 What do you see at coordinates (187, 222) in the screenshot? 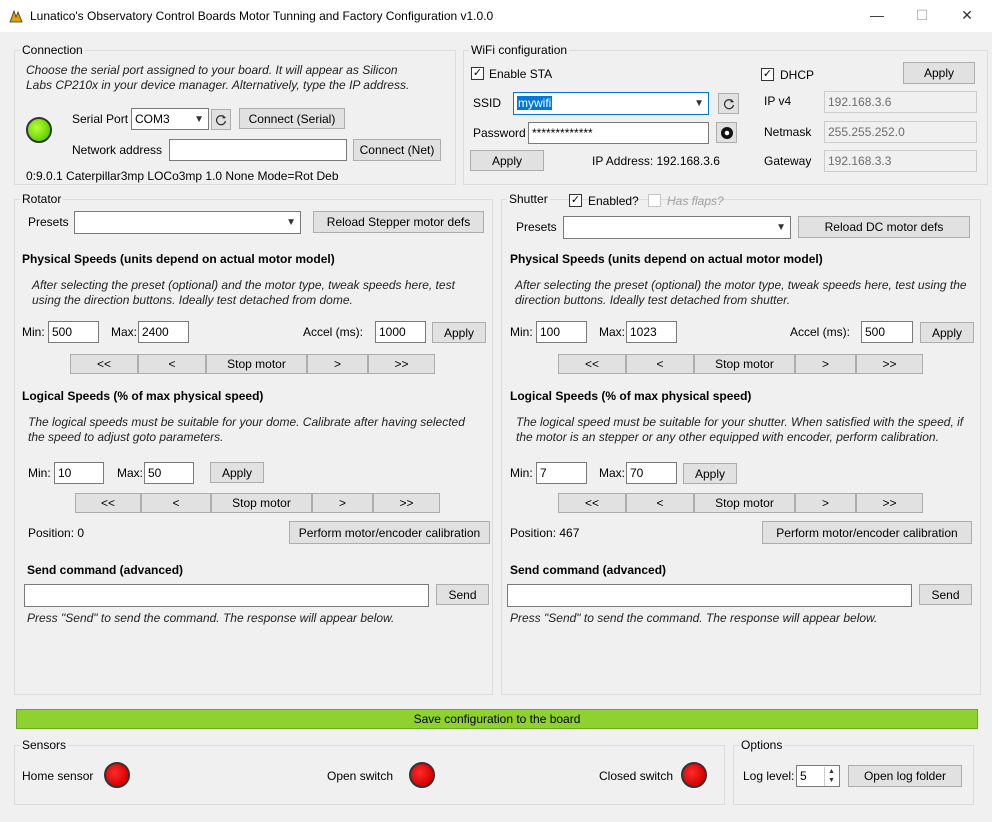
I see `rotator-presets-select: ▼` at bounding box center [187, 222].